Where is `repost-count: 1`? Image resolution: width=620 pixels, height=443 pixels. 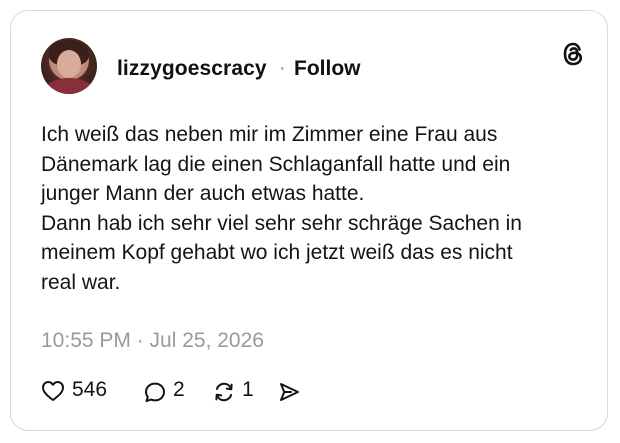 repost-count: 1 is located at coordinates (248, 389).